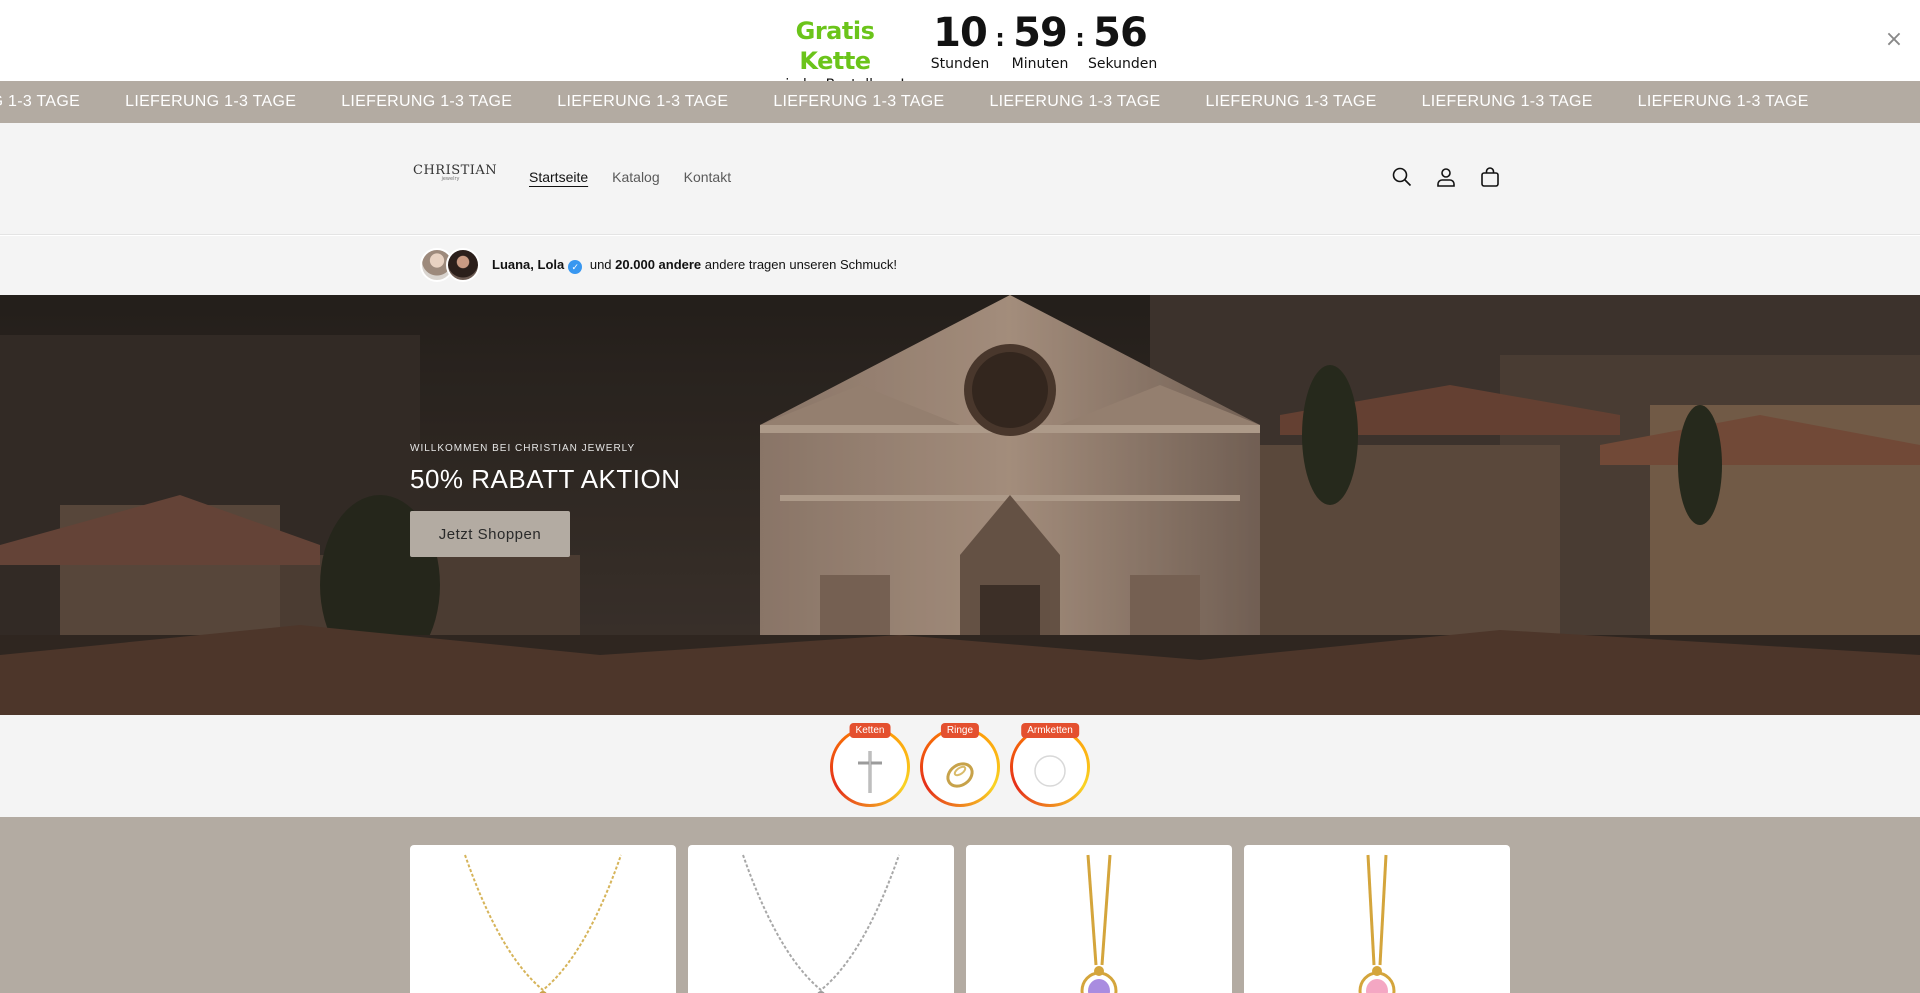 Image resolution: width=1920 pixels, height=993 pixels. I want to click on hours-value: 10, so click(960, 33).